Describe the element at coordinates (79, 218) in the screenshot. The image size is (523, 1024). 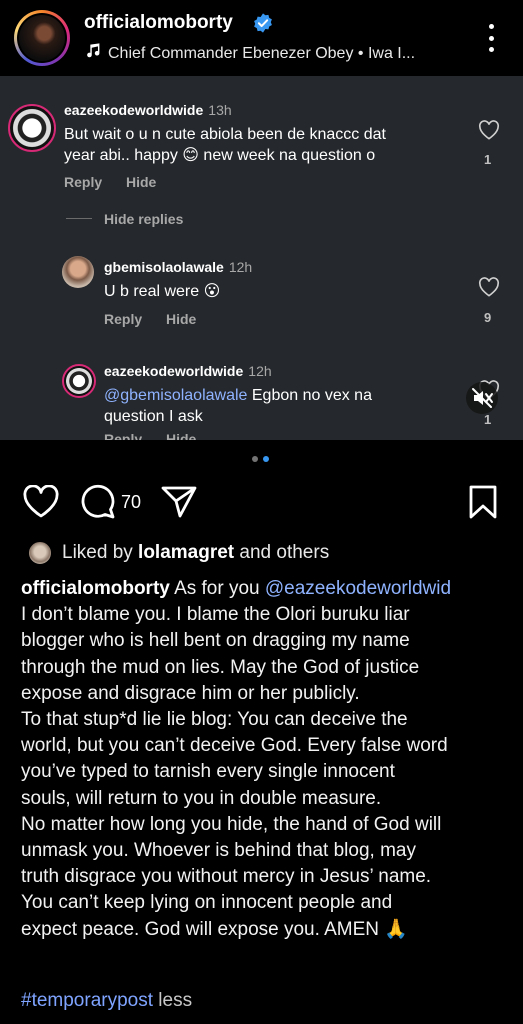
I see `divider` at that location.